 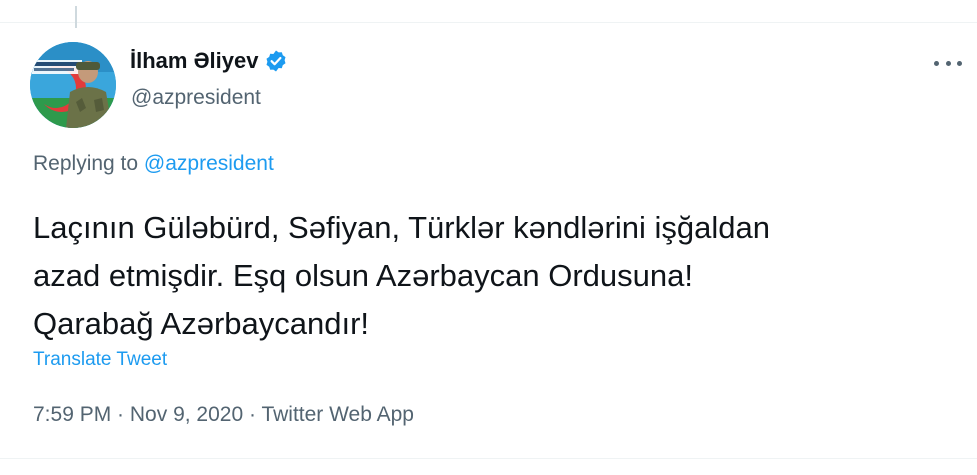 I want to click on avatar-image, so click(x=73, y=85).